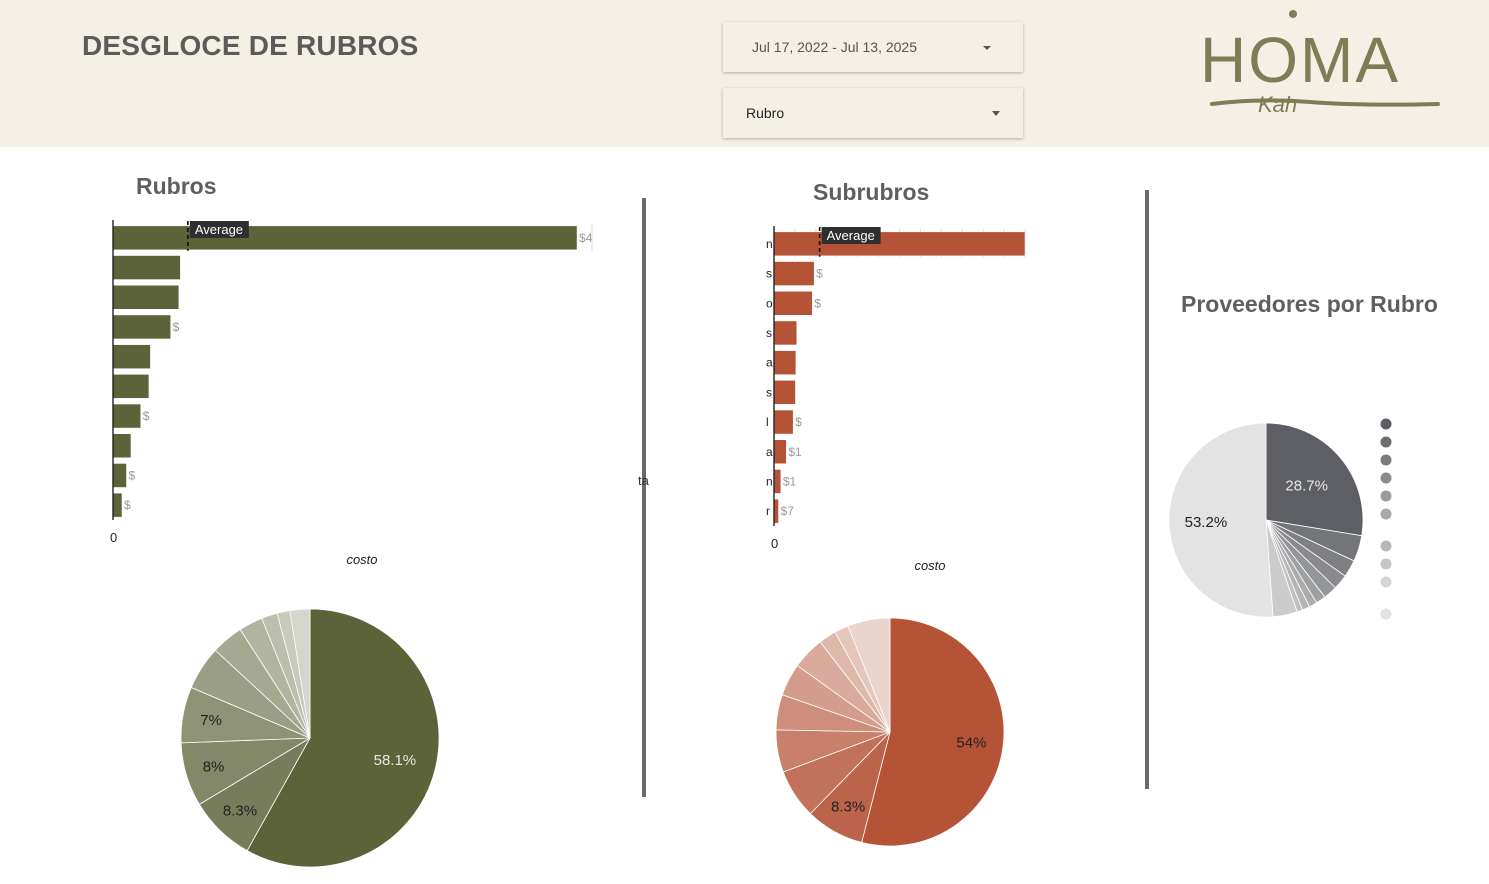  Describe the element at coordinates (1300, 60) in the screenshot. I see `logo-text: HOMA` at that location.